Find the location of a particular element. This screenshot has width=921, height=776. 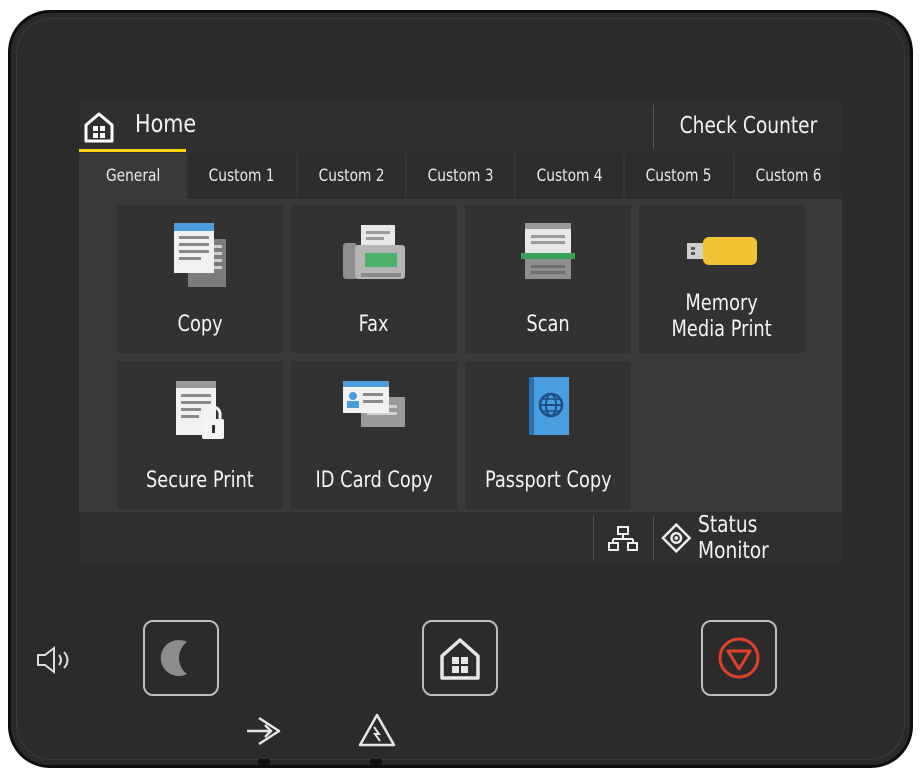

fax-tile: Fax is located at coordinates (374, 279).